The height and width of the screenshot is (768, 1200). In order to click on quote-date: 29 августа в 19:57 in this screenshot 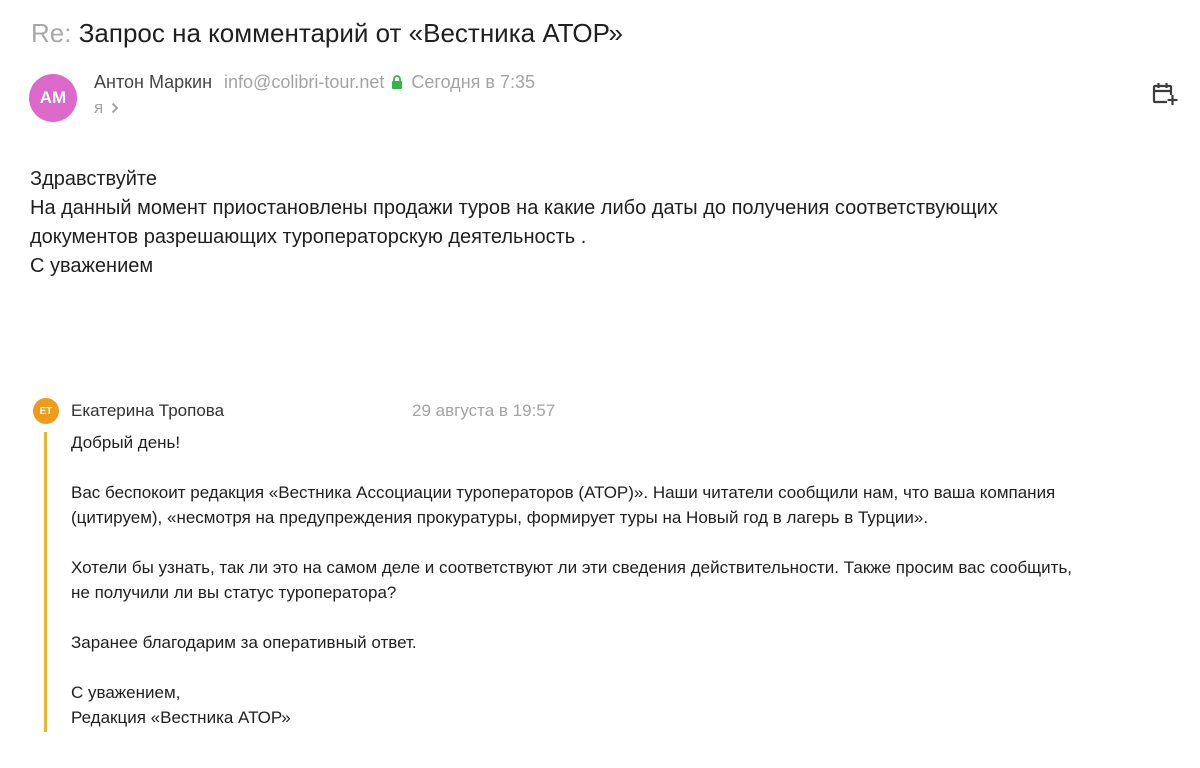, I will do `click(484, 410)`.